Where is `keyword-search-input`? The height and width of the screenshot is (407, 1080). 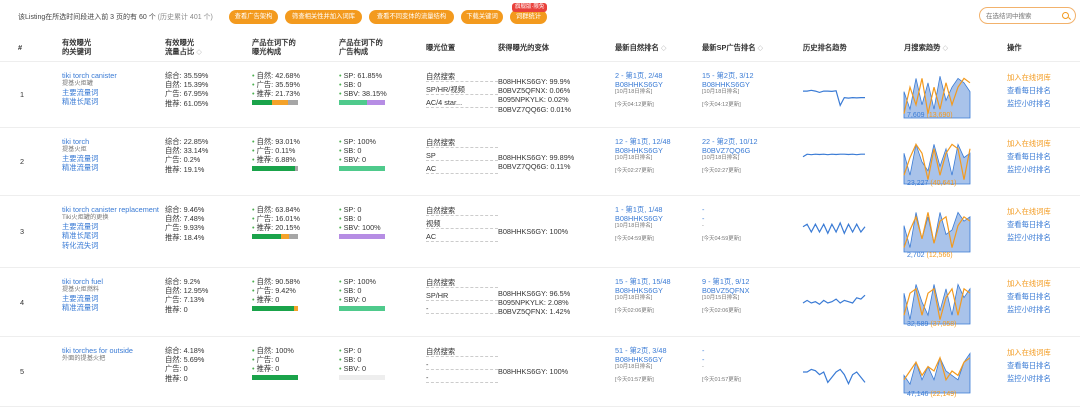 keyword-search-input is located at coordinates (1023, 16).